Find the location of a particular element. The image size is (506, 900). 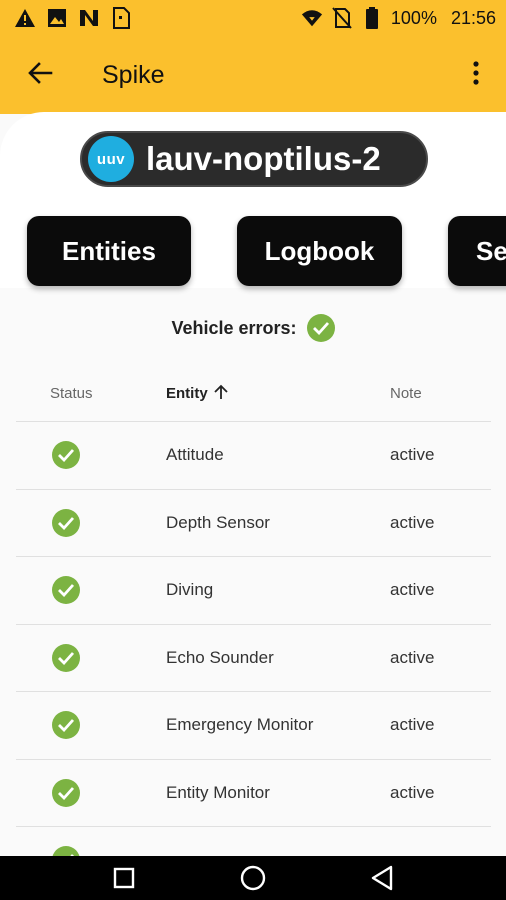

warning-icon is located at coordinates (25, 18).